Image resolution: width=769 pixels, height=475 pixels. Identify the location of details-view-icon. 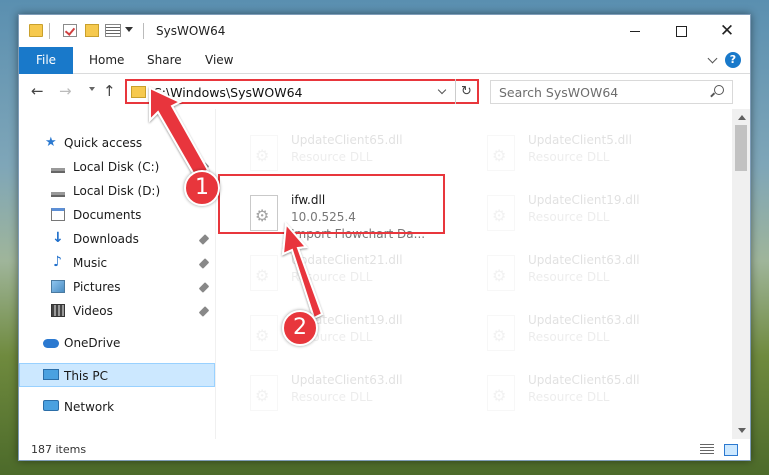
(707, 450).